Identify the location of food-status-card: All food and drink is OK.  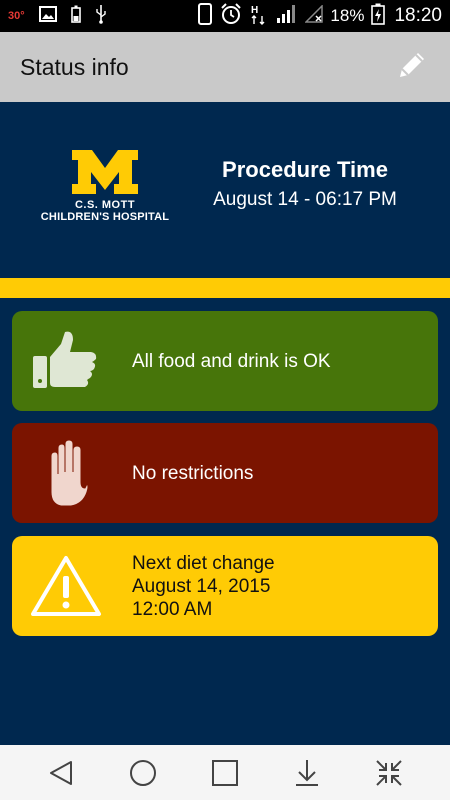
(225, 361).